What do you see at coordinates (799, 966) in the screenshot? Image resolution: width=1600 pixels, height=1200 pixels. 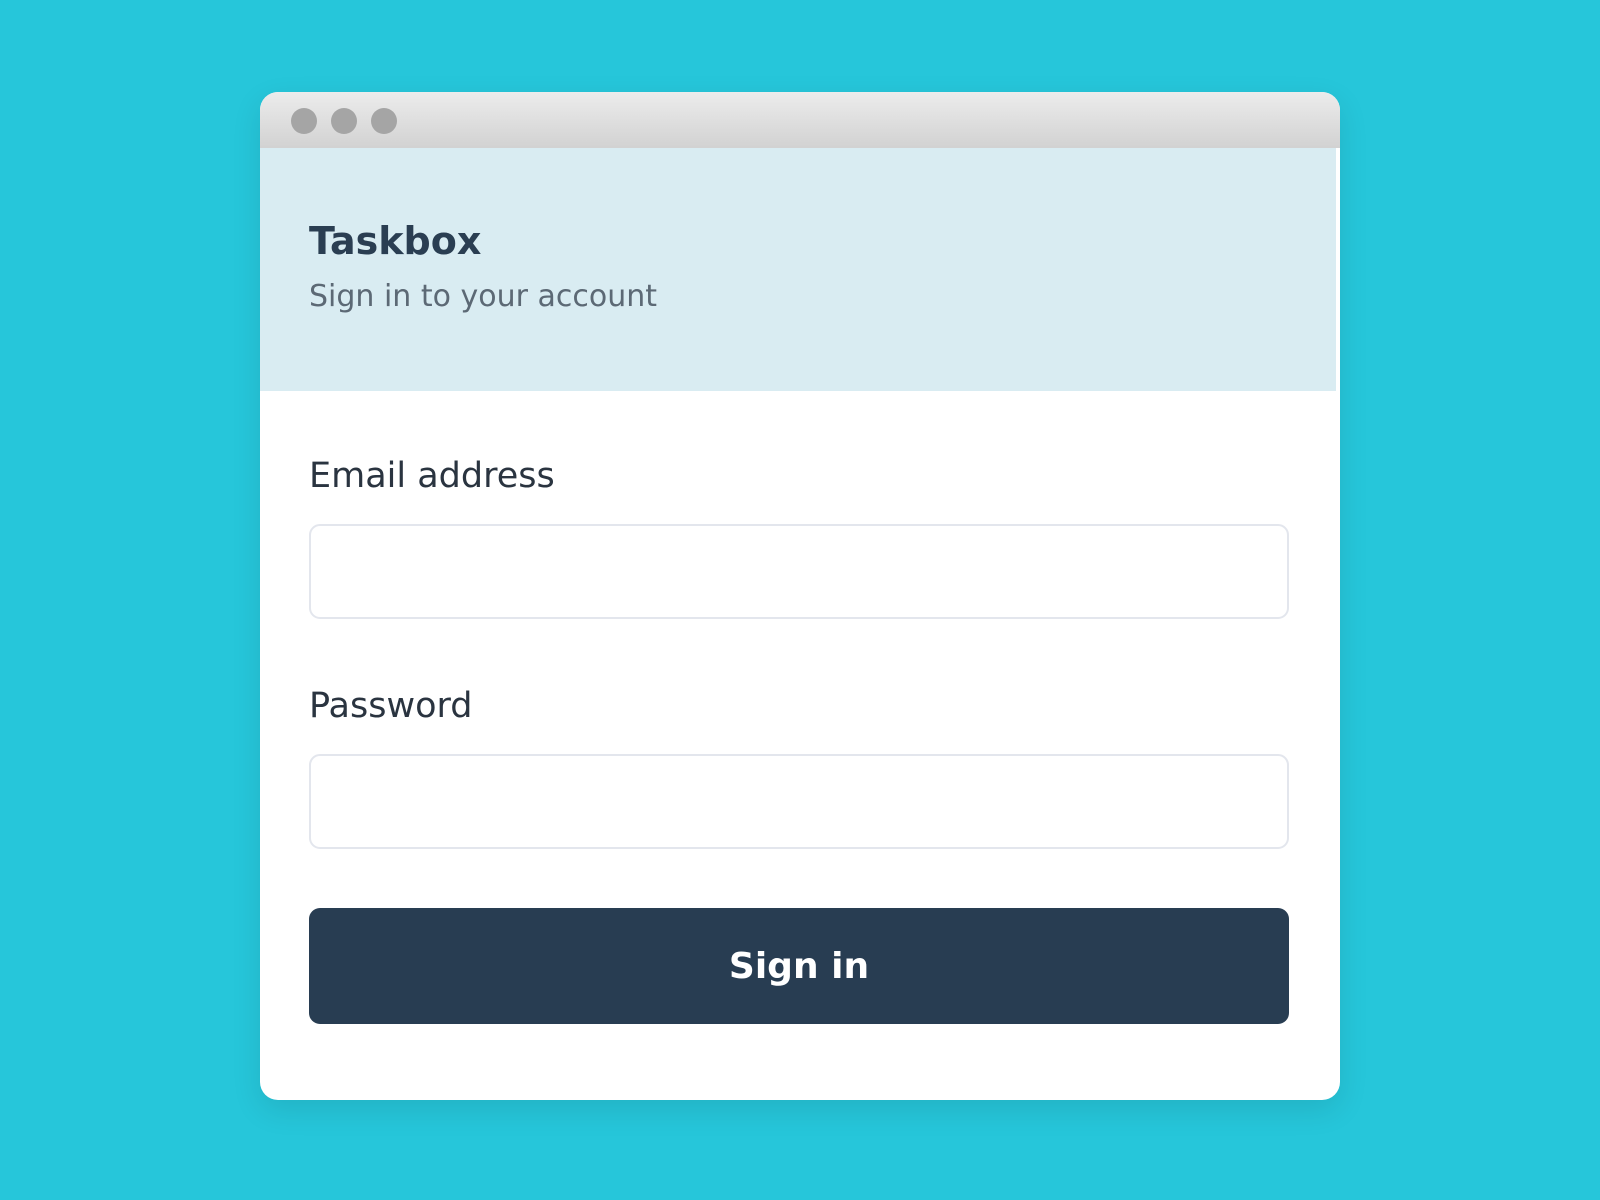 I see `sign-in-button: Sign in` at bounding box center [799, 966].